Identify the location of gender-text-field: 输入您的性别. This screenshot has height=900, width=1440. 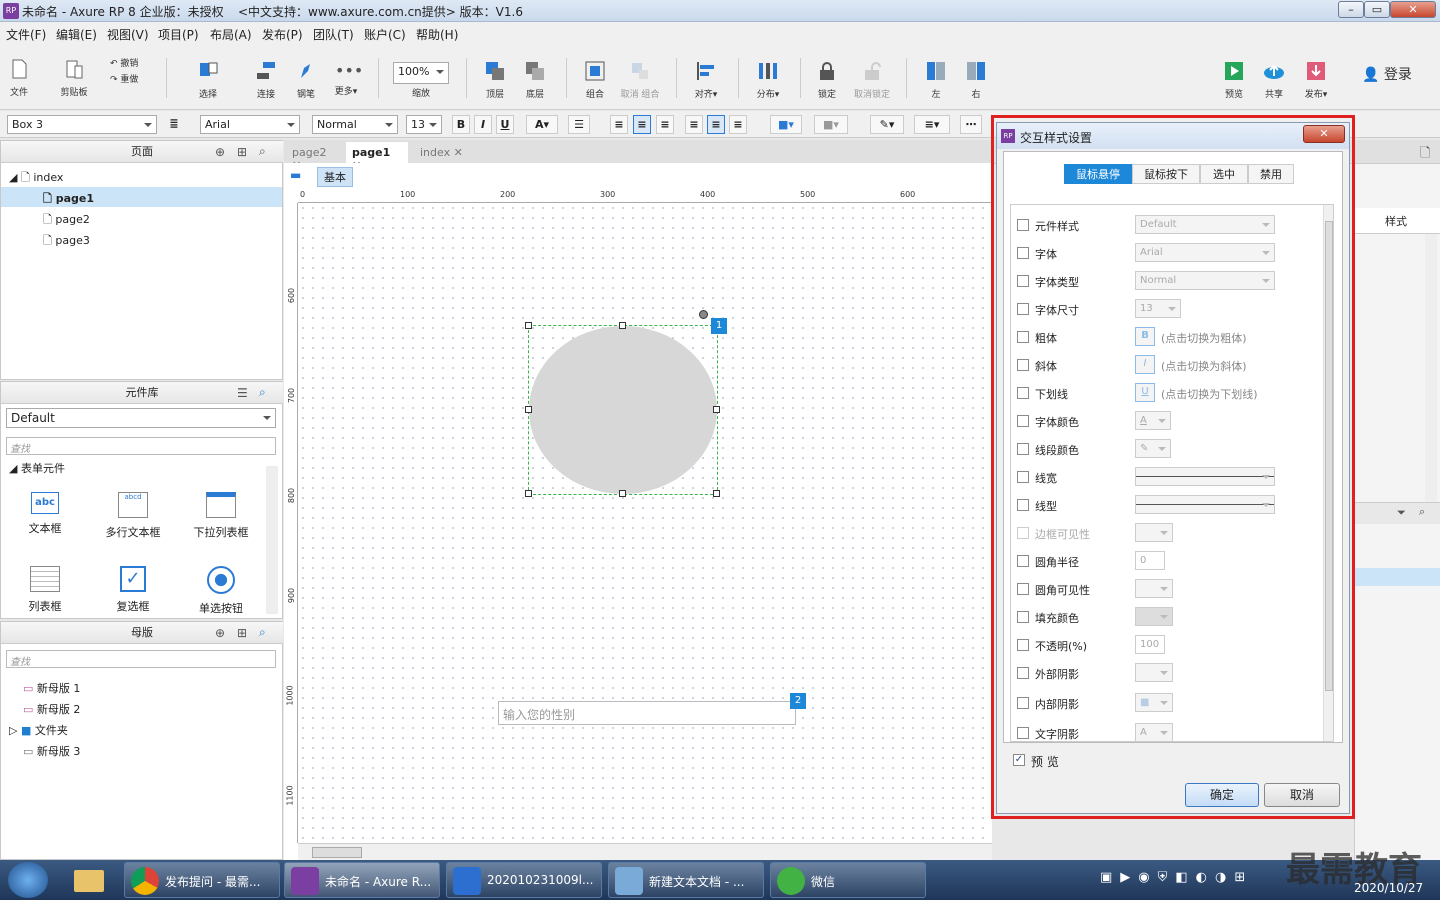
(647, 713).